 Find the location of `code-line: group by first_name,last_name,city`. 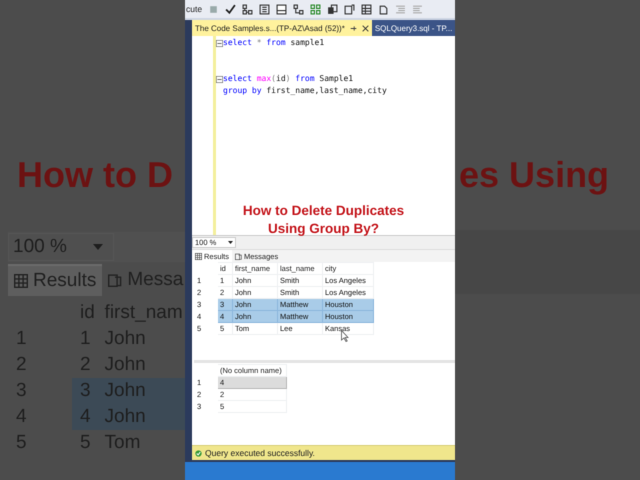

code-line: group by first_name,last_name,city is located at coordinates (305, 91).